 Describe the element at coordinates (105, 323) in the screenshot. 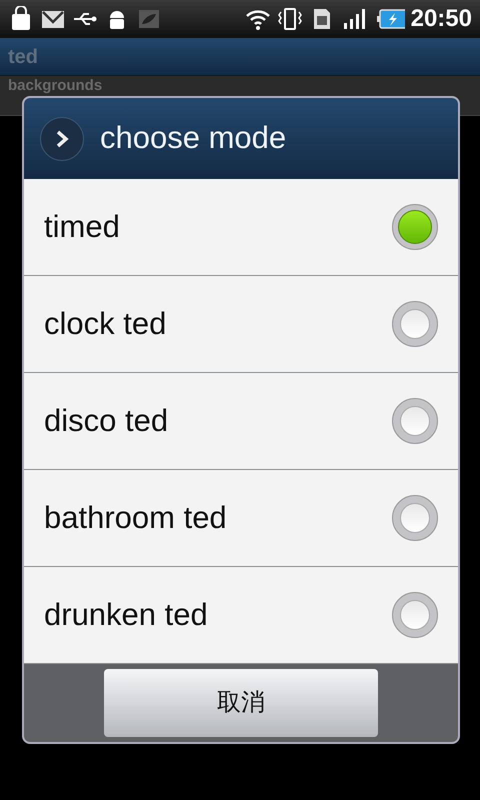

I see `option-label: clock ted` at that location.